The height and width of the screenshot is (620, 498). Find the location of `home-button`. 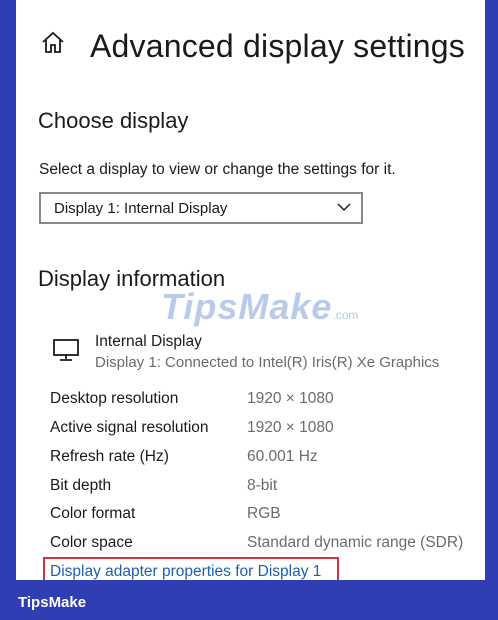

home-button is located at coordinates (53, 43).